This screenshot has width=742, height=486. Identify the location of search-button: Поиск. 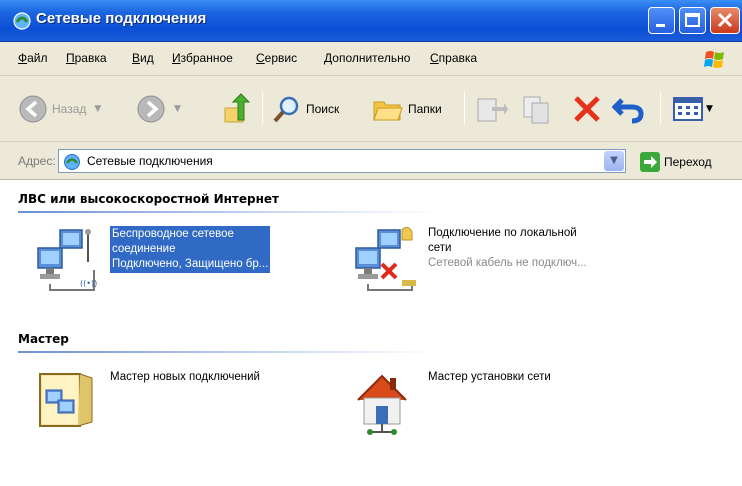
(305, 109).